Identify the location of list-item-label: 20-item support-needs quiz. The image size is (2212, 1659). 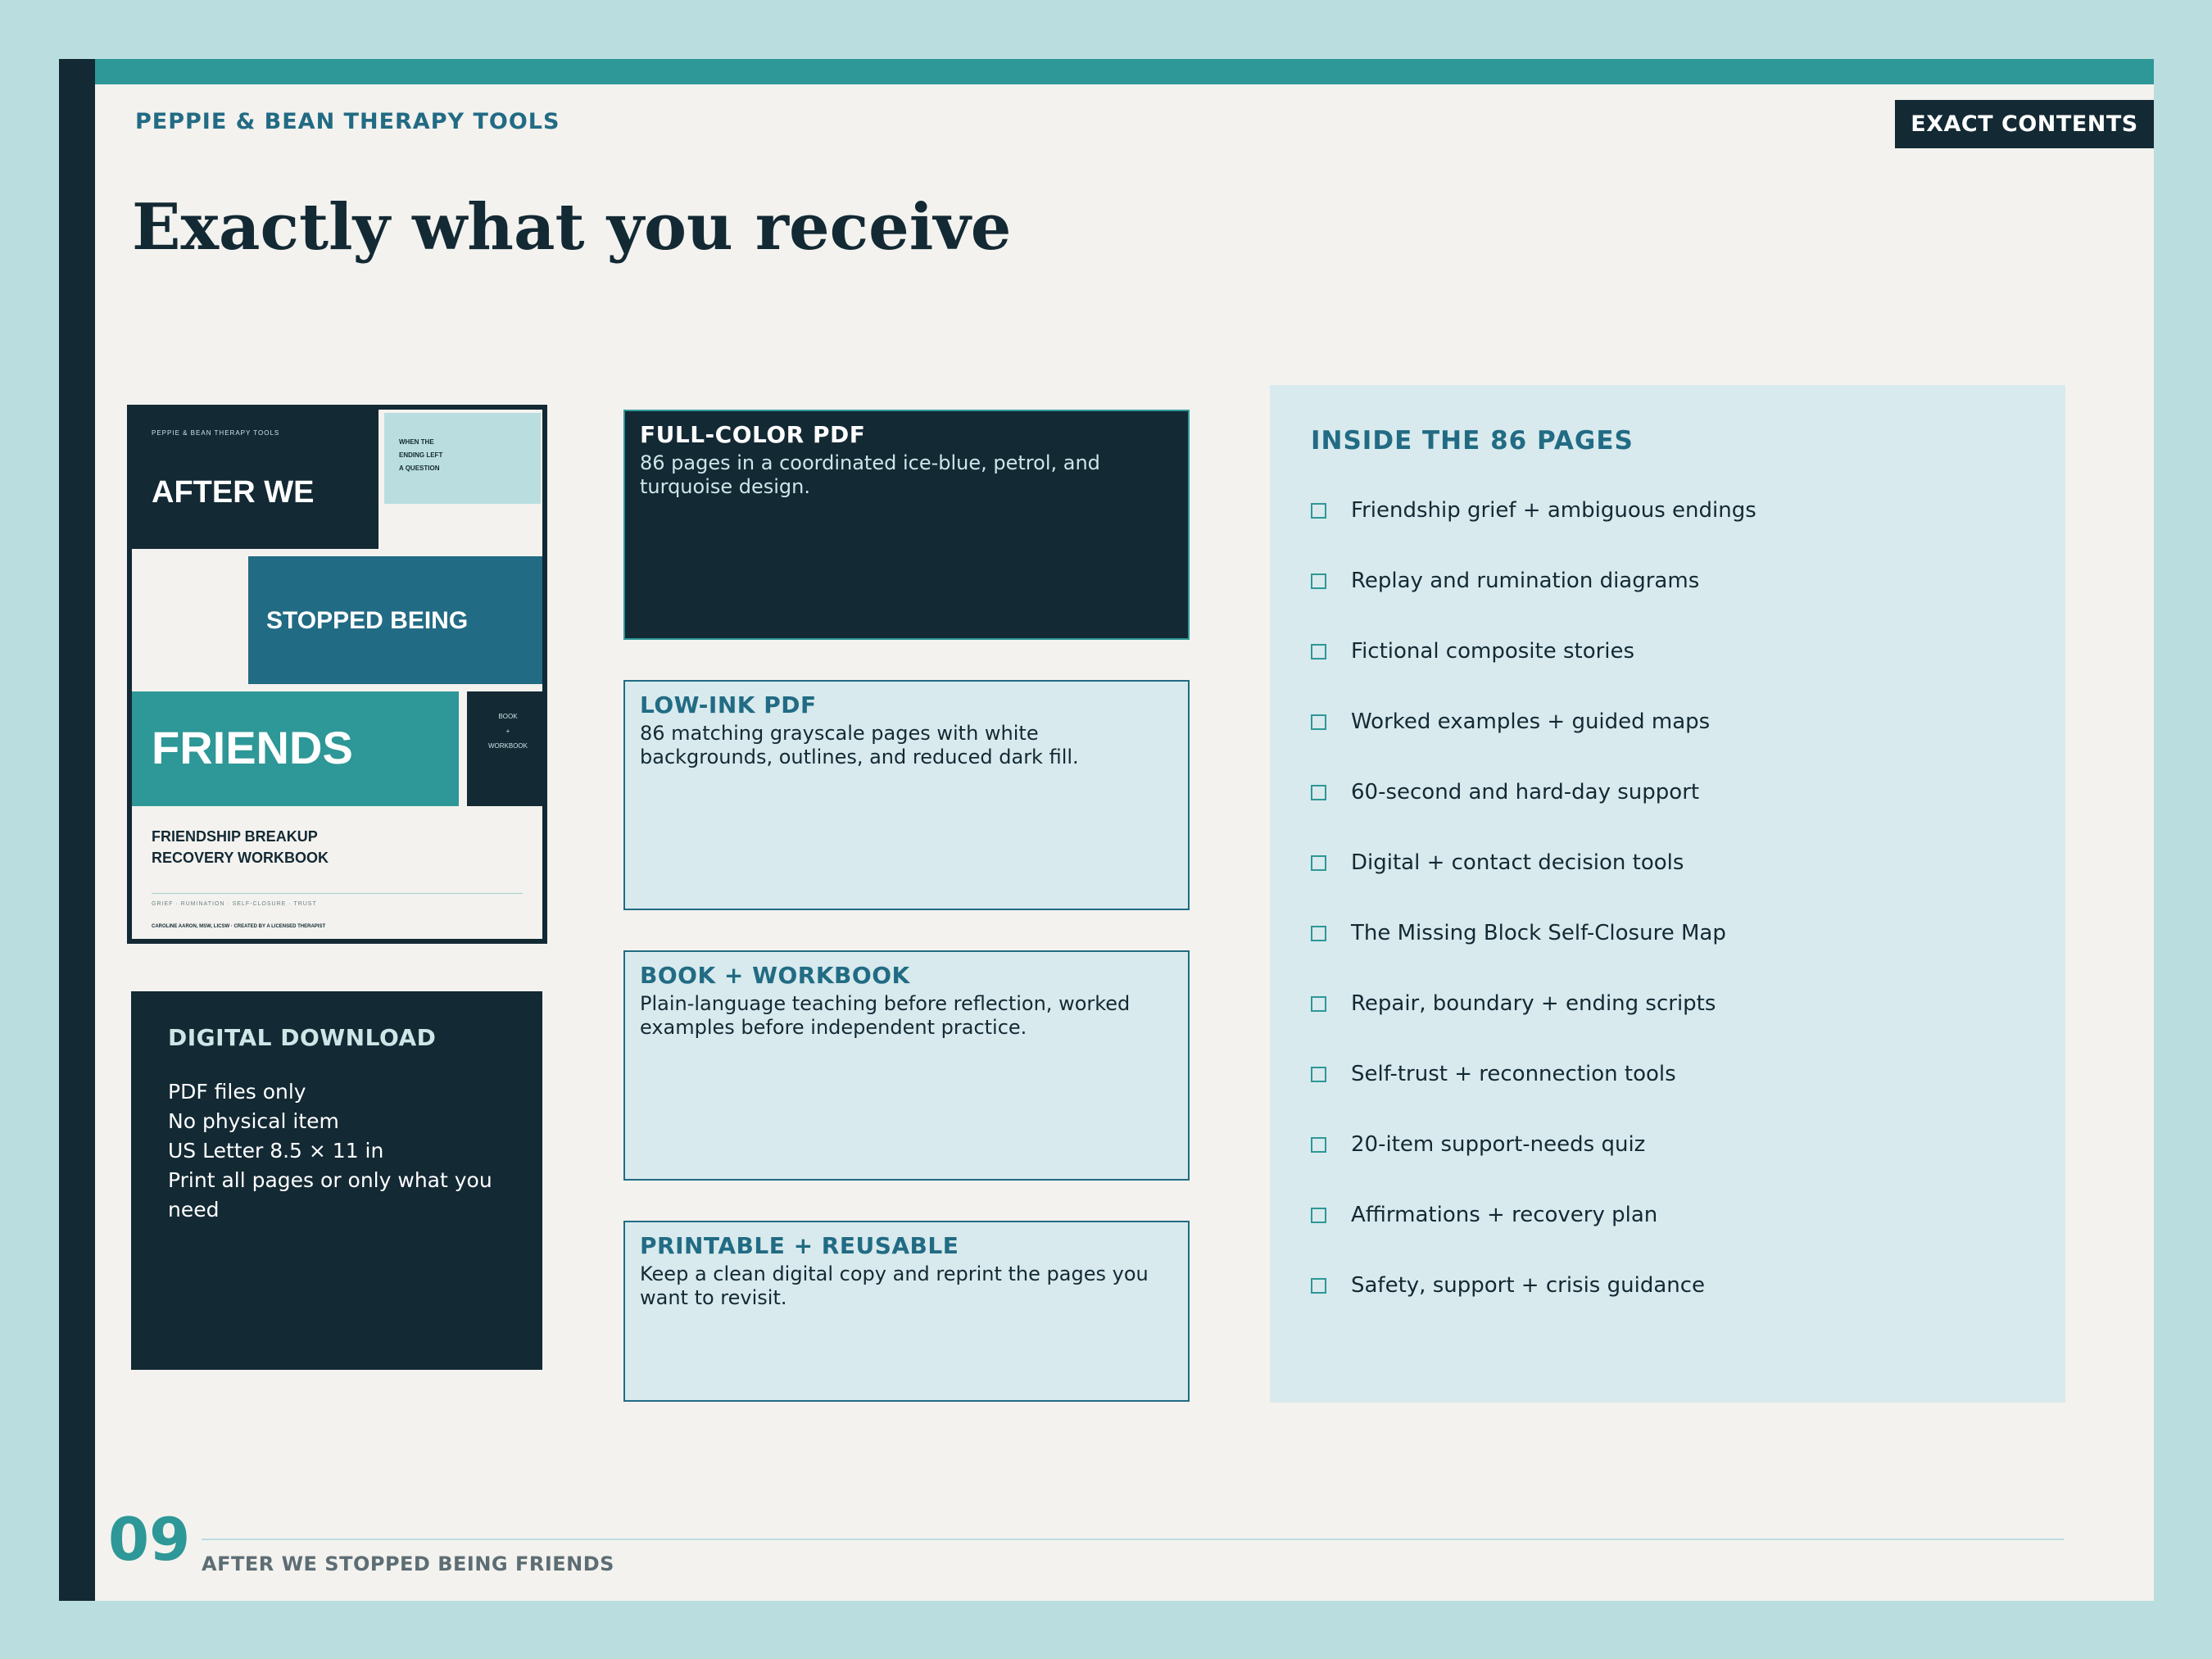
(1498, 1144).